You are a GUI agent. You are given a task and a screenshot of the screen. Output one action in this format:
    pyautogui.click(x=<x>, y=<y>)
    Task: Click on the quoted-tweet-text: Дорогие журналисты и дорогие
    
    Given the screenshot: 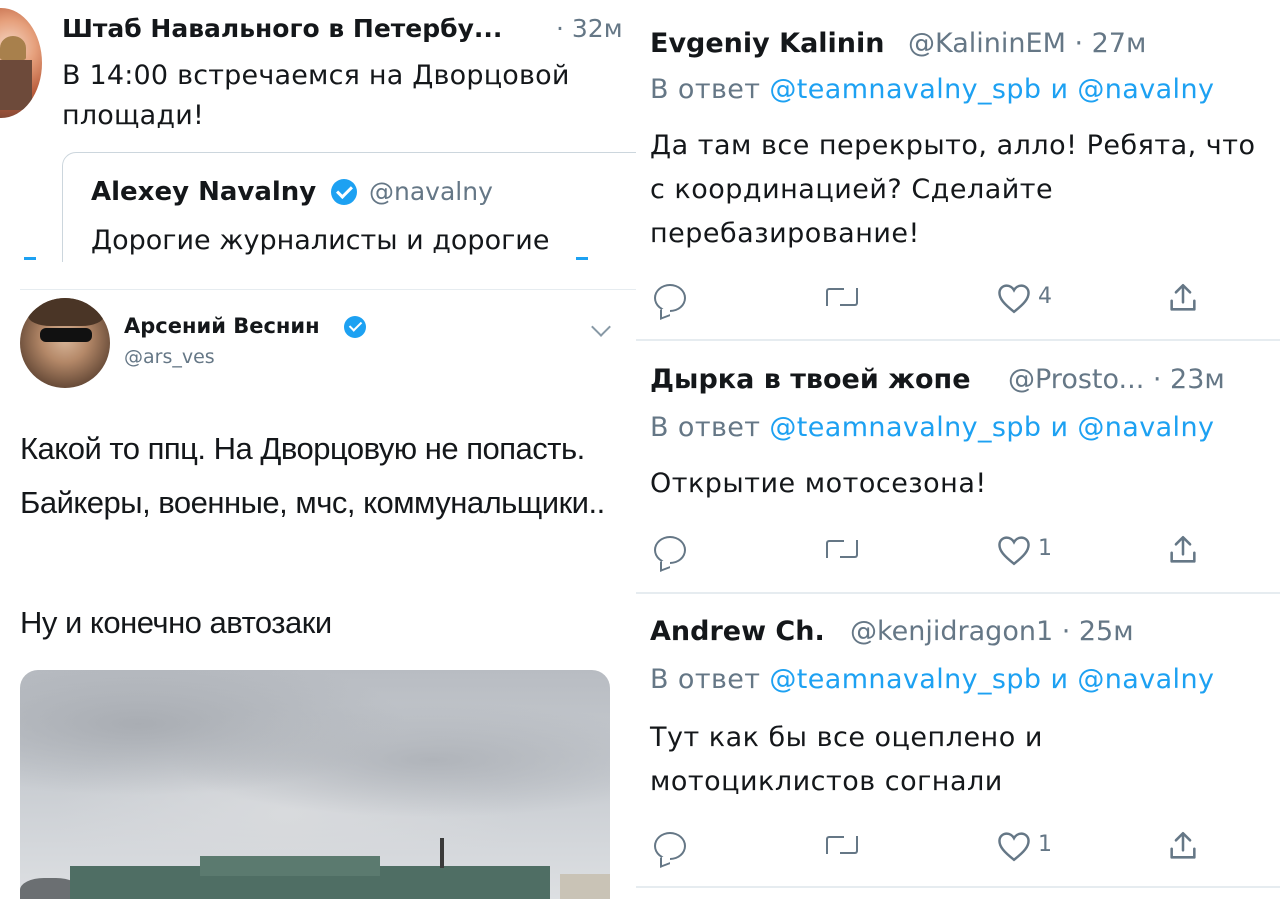 What is the action you would take?
    pyautogui.click(x=320, y=240)
    